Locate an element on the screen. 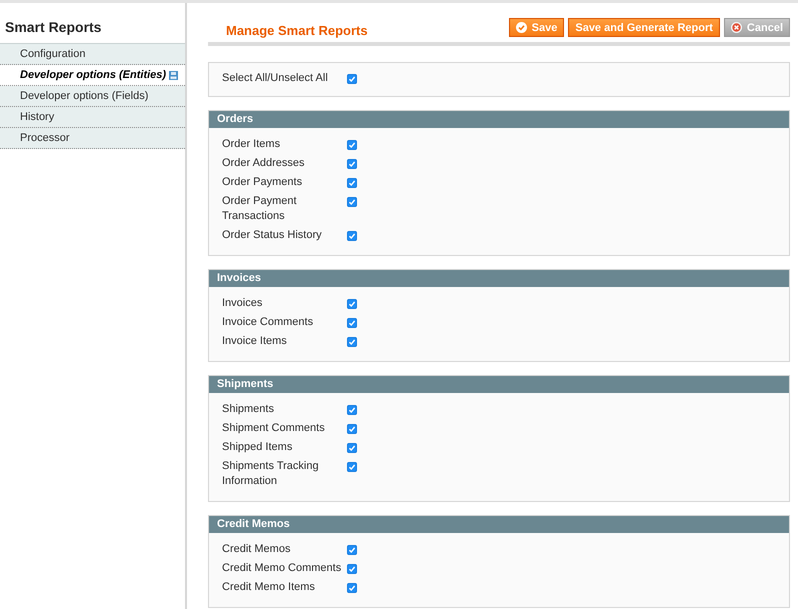 Image resolution: width=798 pixels, height=609 pixels. option-label: Credit Memo Items is located at coordinates (269, 587).